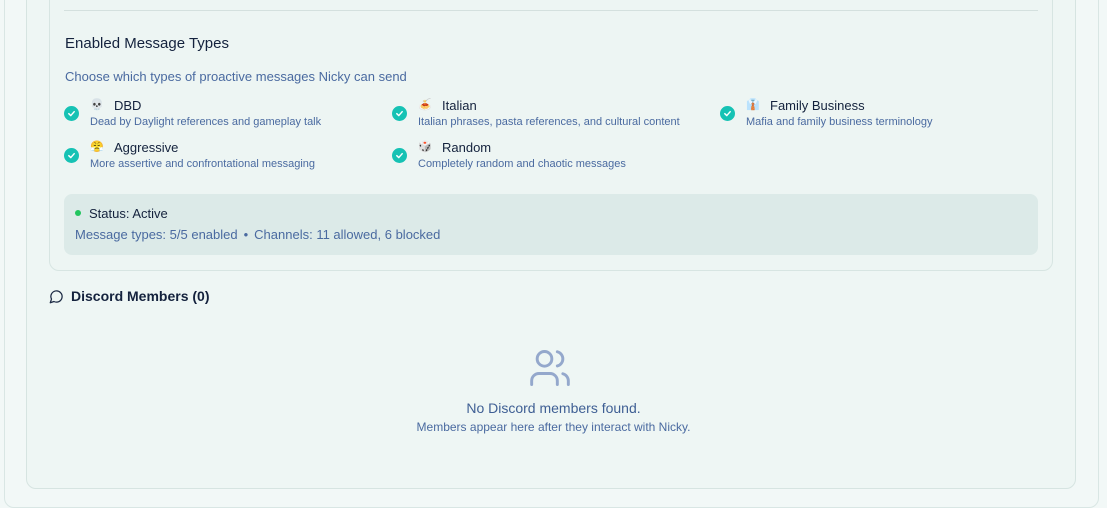 The image size is (1107, 508). What do you see at coordinates (147, 43) in the screenshot?
I see `section-title: Enabled Message Types` at bounding box center [147, 43].